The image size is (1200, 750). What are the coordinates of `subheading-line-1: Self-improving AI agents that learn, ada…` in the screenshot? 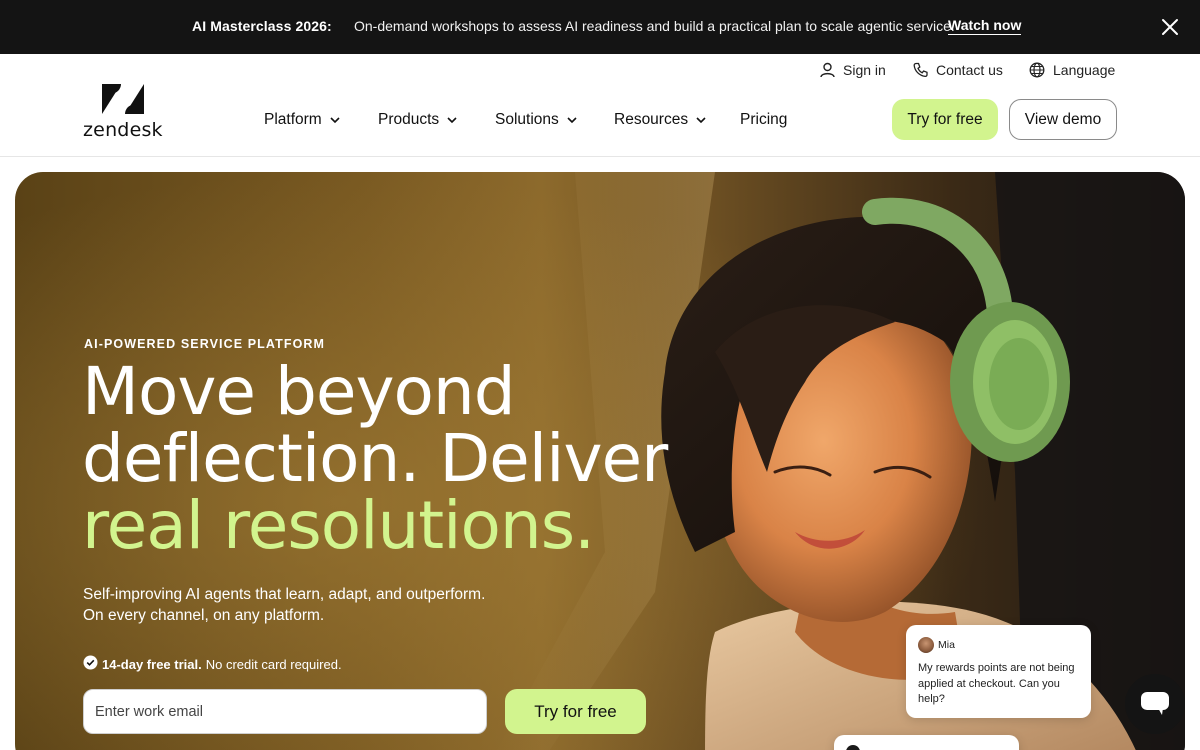 It's located at (284, 594).